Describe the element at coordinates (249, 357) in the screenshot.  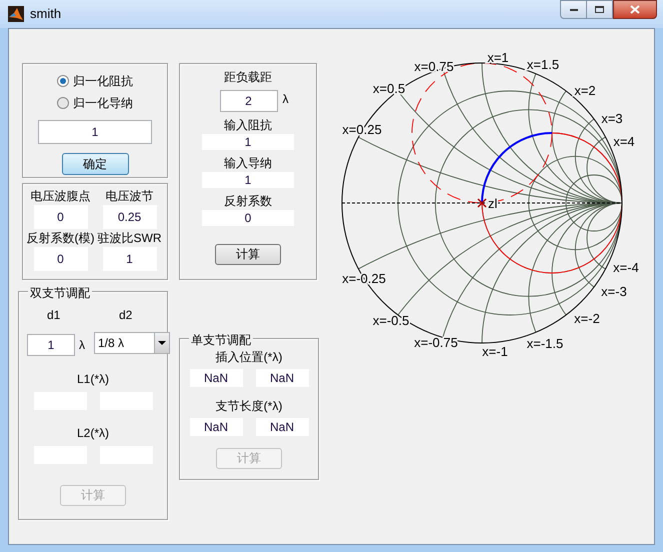
I see `position-label: 插入位置(*λ)` at that location.